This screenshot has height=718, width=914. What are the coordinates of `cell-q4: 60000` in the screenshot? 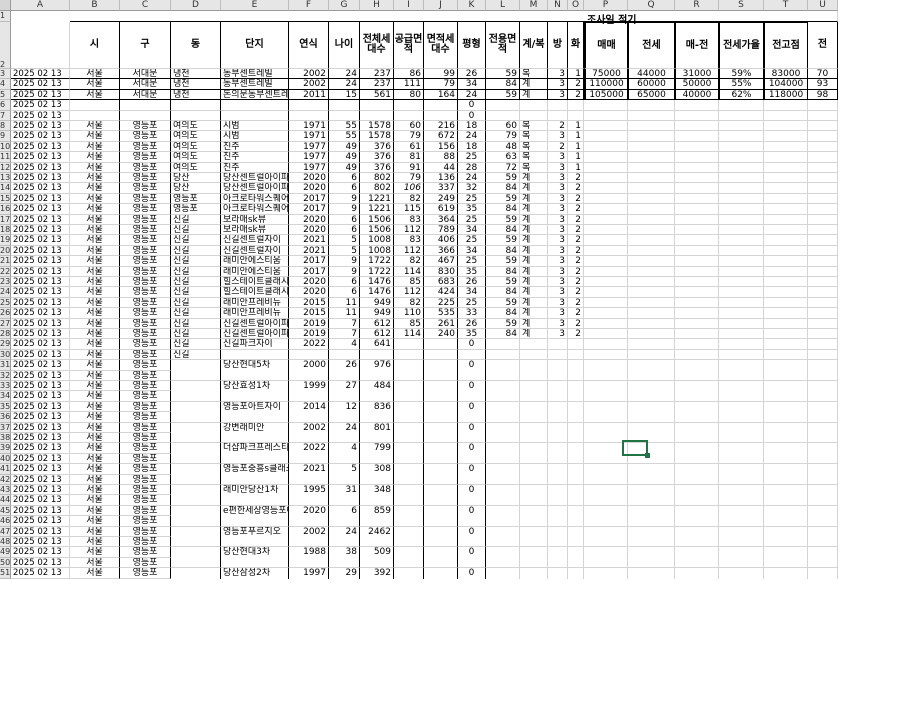 It's located at (651, 84).